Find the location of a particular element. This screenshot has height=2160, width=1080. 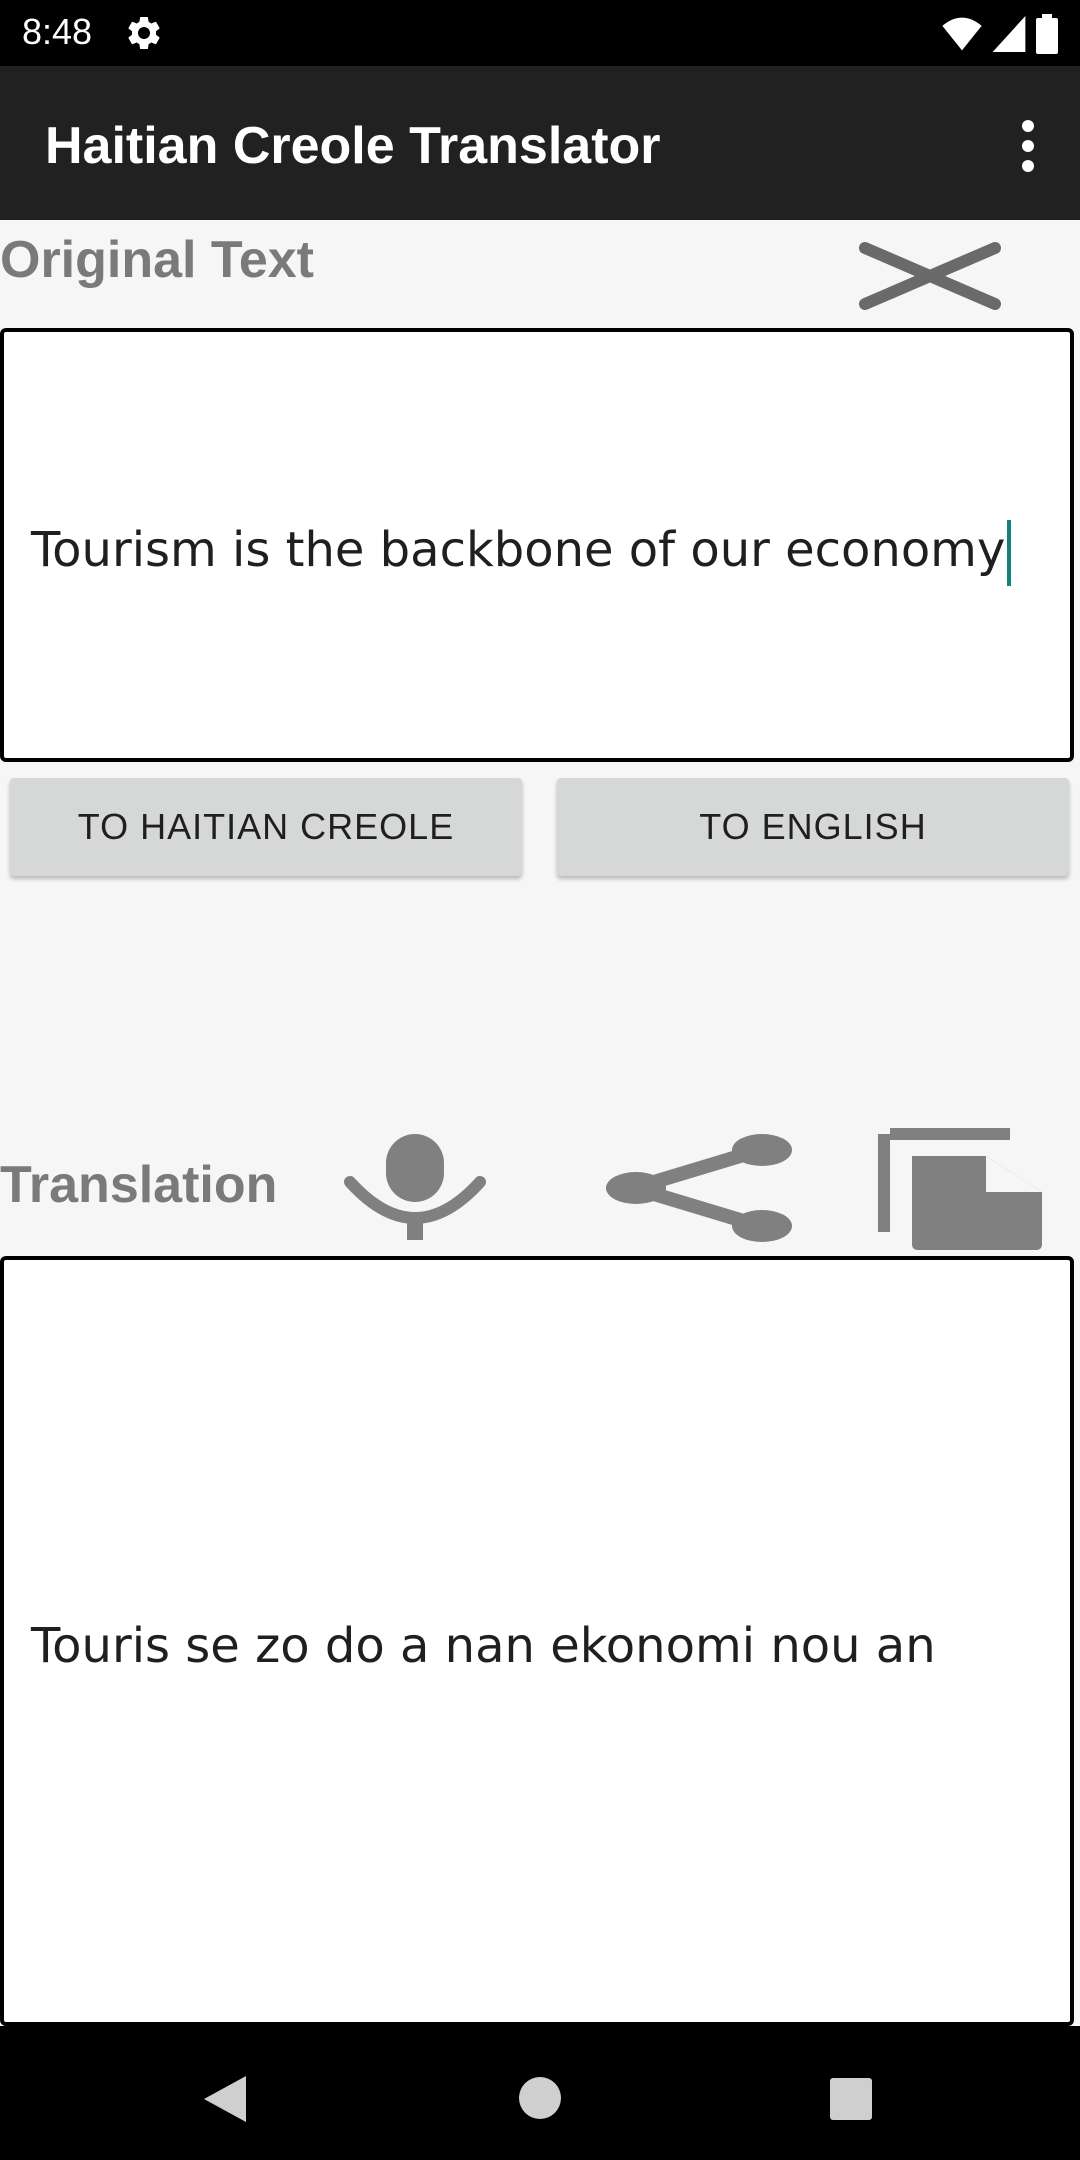

back-icon is located at coordinates (225, 2099).